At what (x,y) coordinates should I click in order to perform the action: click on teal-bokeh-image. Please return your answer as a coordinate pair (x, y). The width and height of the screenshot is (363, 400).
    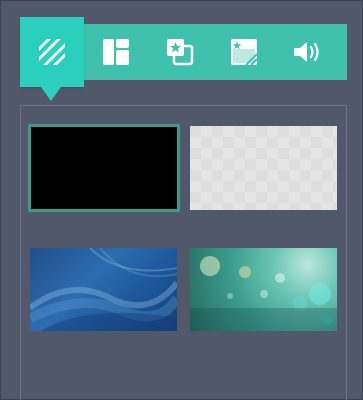
    Looking at the image, I should click on (263, 293).